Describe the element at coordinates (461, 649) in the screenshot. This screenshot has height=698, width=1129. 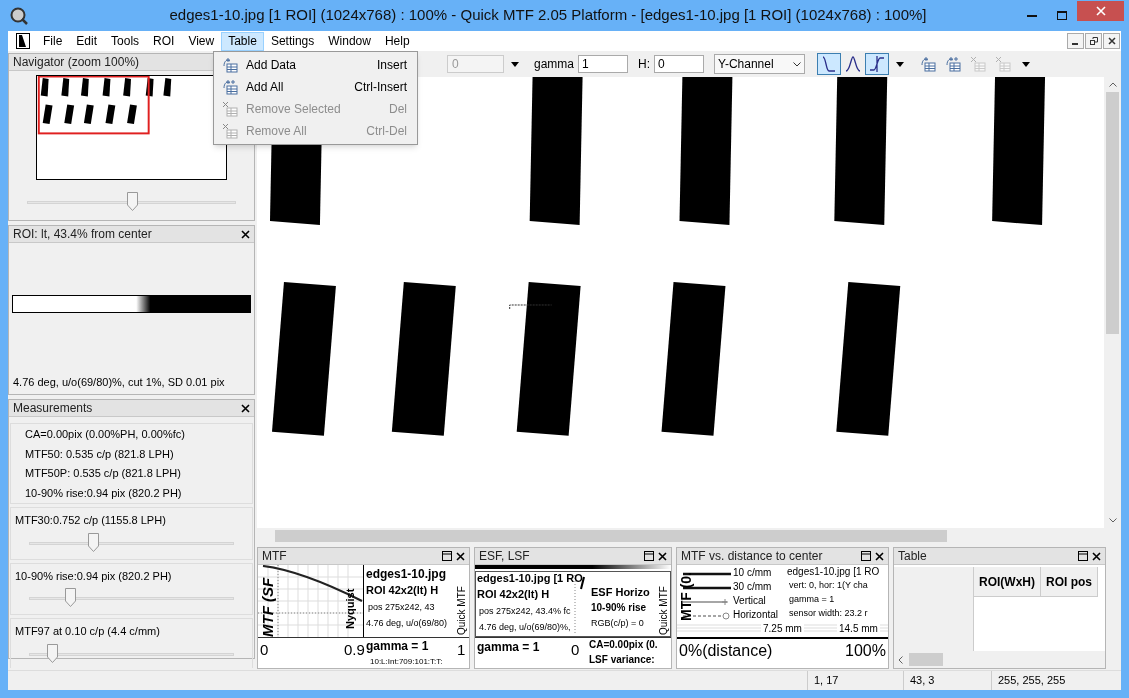
I see `plot-text: 1` at that location.